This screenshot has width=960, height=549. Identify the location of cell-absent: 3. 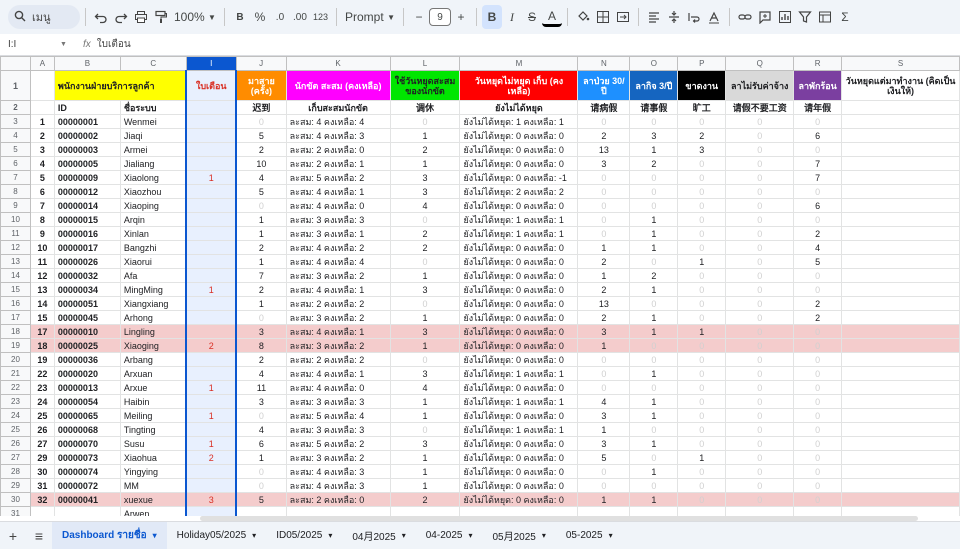
(702, 149).